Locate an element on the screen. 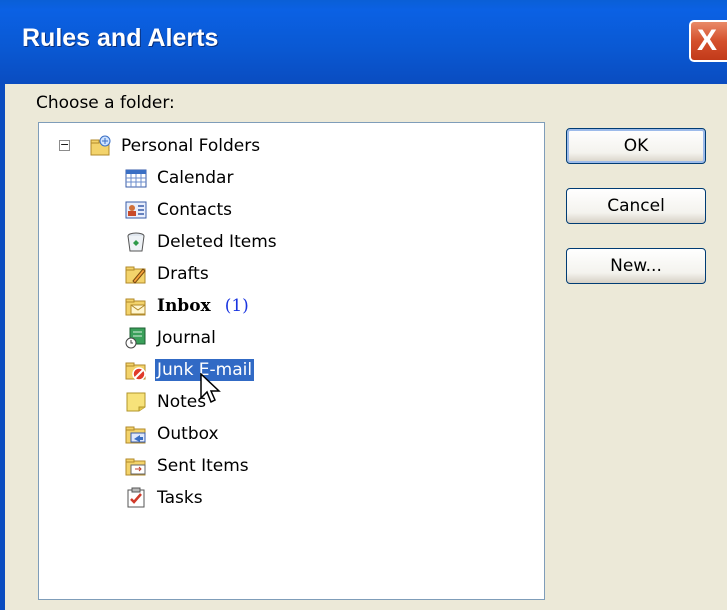 This screenshot has height=610, width=727. tree-node-sent-items: Sent Items is located at coordinates (188, 466).